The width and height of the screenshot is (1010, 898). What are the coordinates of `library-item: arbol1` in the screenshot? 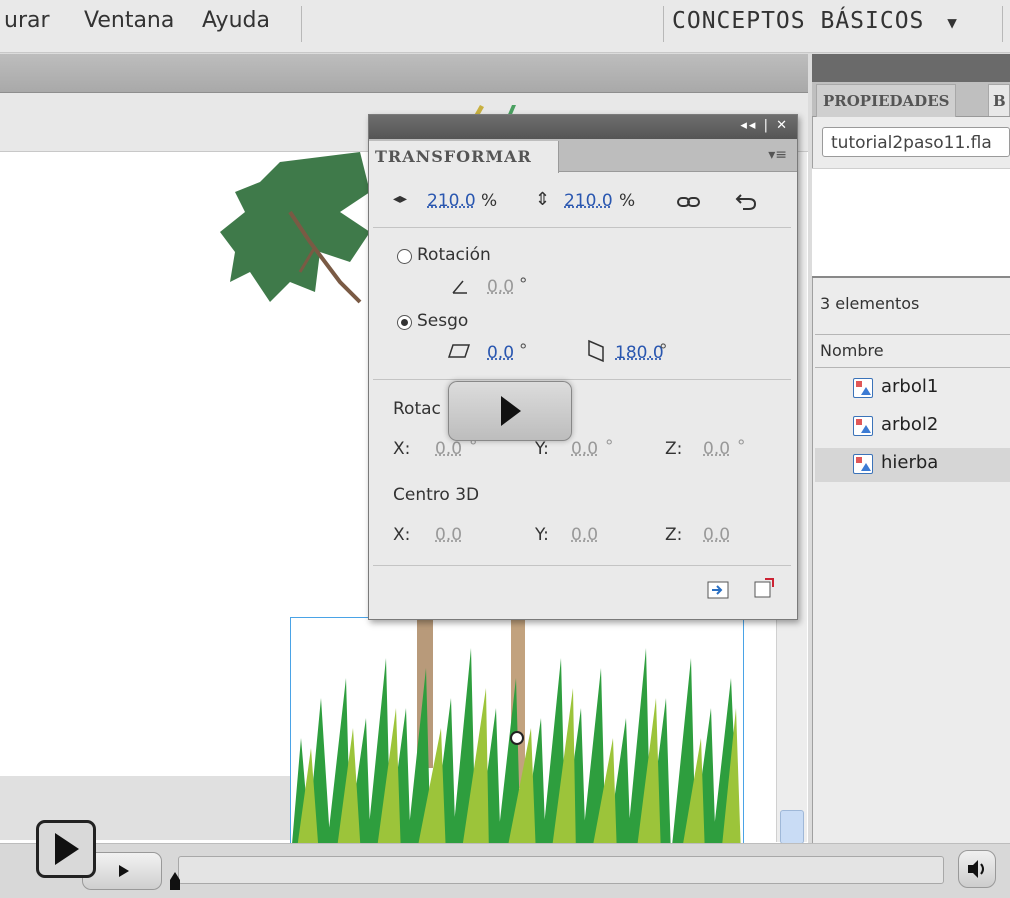 It's located at (912, 389).